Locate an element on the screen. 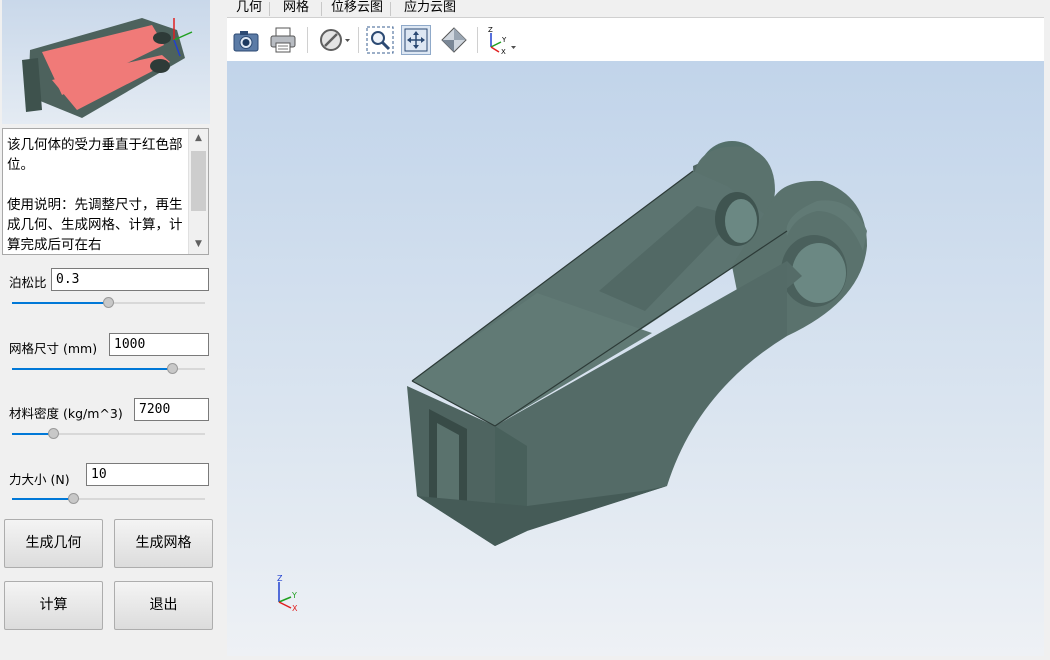 This screenshot has height=660, width=1050. scroll-up-icon: ▲ is located at coordinates (198, 138).